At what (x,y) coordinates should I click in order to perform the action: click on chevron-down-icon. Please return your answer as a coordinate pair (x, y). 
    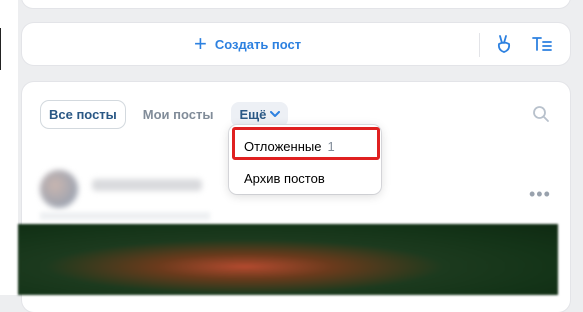
    Looking at the image, I should click on (275, 113).